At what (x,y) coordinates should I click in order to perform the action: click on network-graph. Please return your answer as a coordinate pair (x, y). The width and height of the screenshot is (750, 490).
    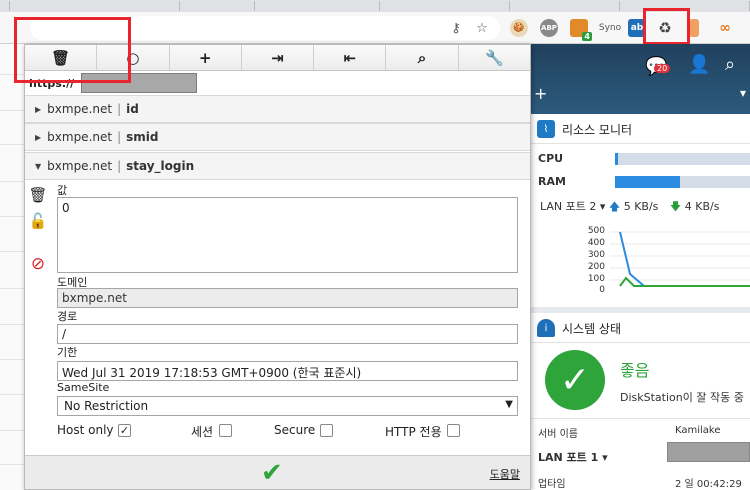
    Looking at the image, I should click on (680, 259).